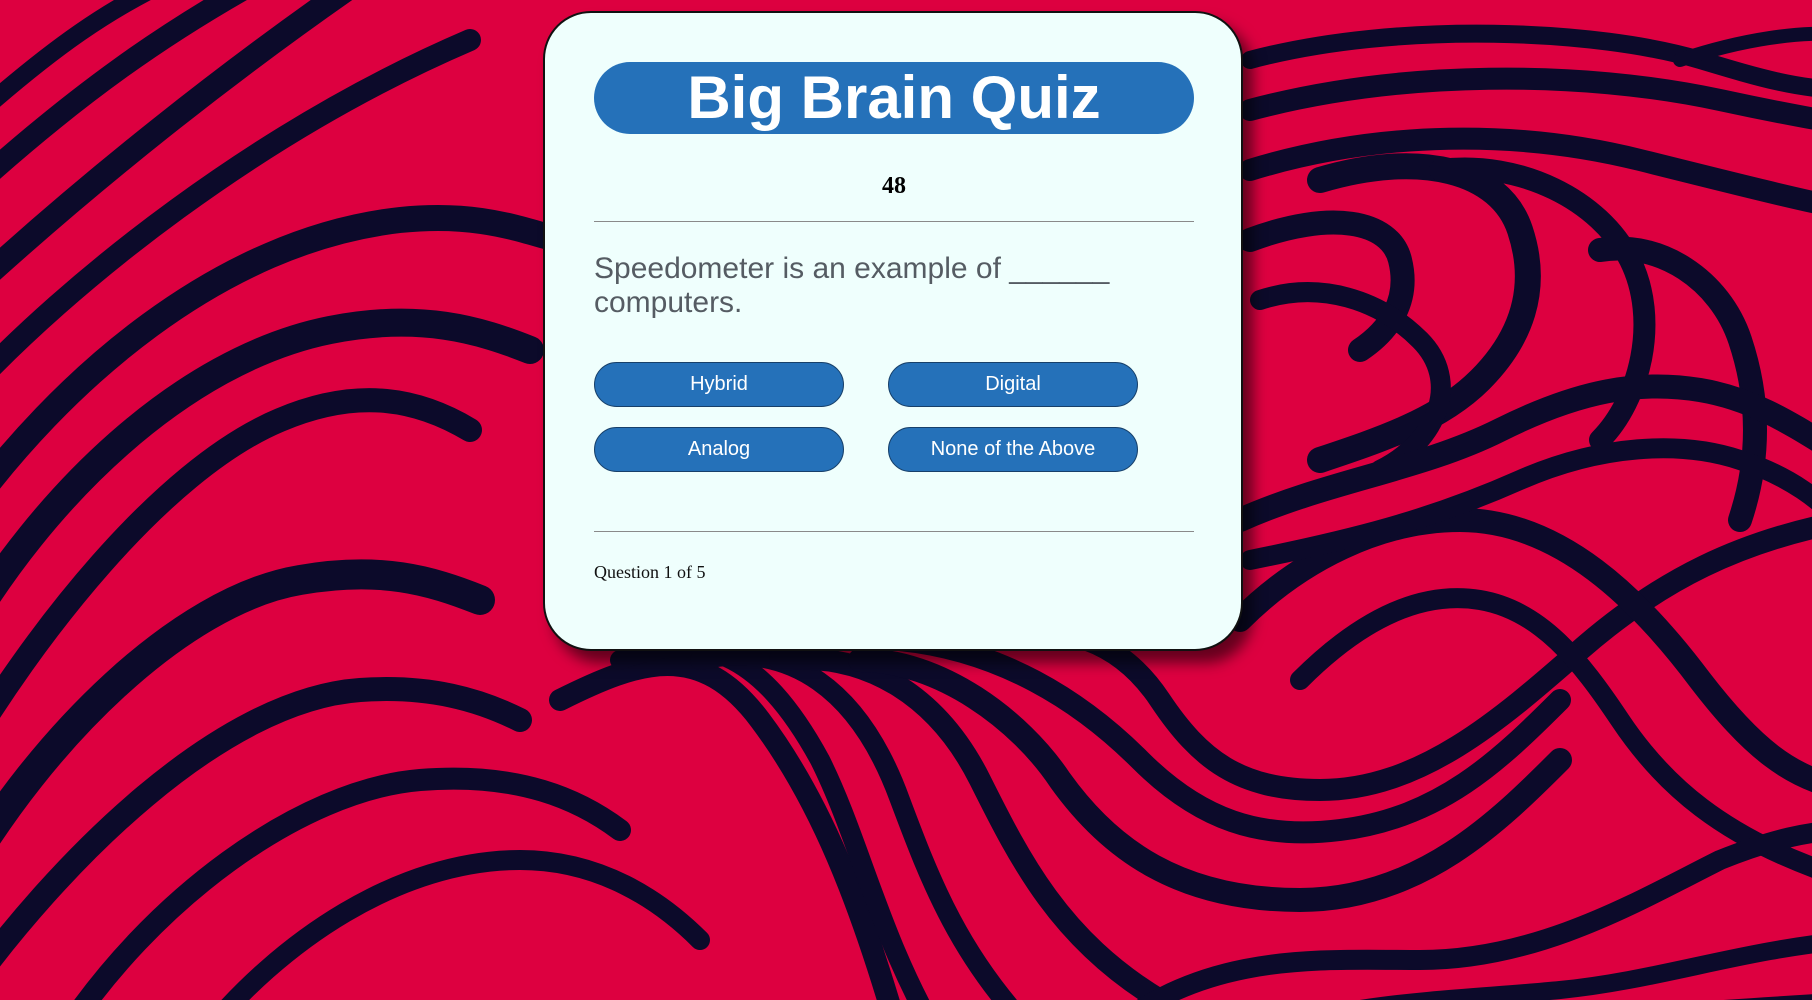 The image size is (1812, 1000). I want to click on quiz-title-banner: Big Brain Quiz, so click(894, 98).